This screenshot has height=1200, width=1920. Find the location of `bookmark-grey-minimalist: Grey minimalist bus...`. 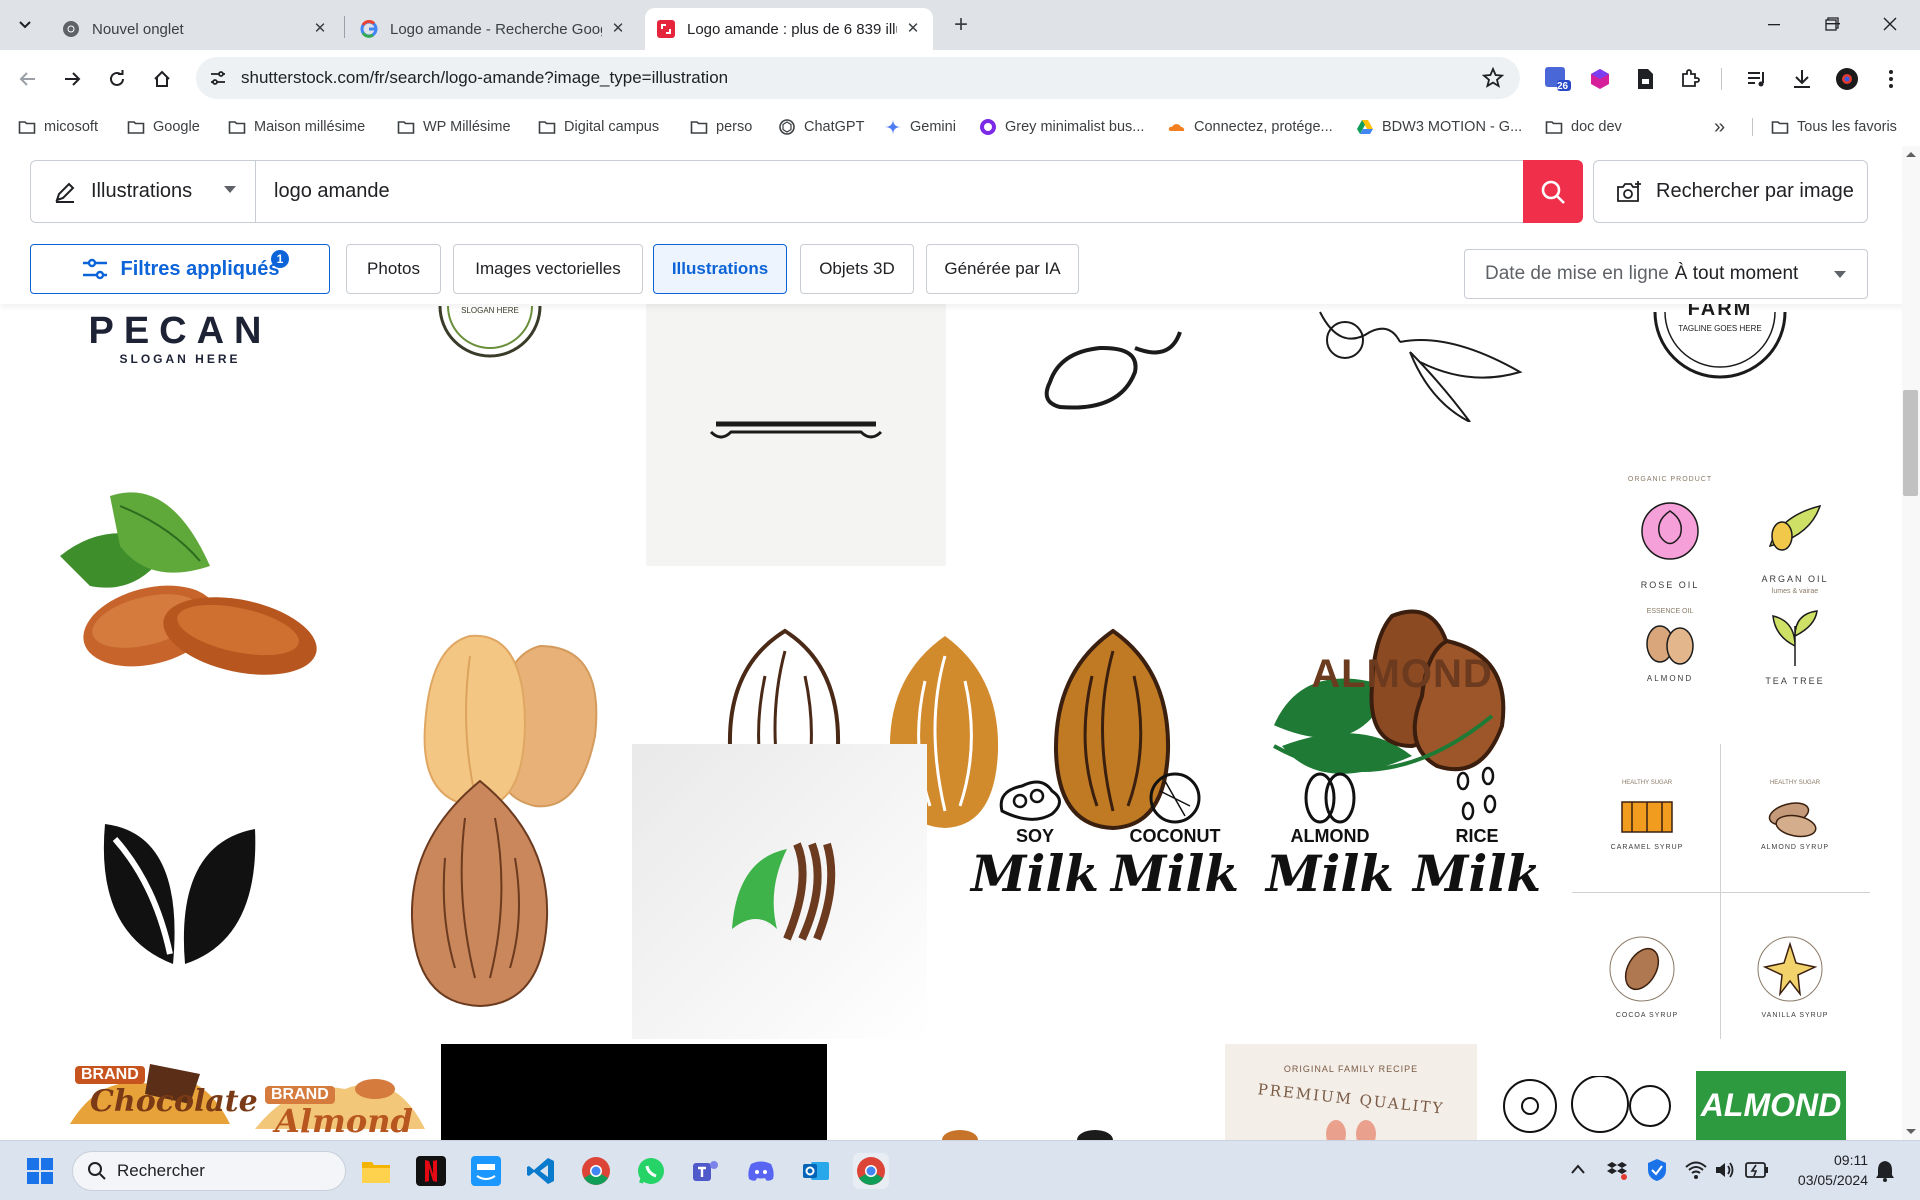

bookmark-grey-minimalist: Grey minimalist bus... is located at coordinates (1061, 127).